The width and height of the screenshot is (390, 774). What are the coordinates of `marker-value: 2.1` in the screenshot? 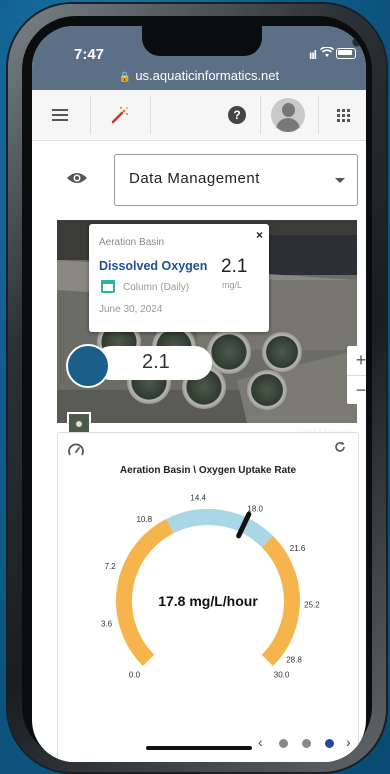 It's located at (156, 362).